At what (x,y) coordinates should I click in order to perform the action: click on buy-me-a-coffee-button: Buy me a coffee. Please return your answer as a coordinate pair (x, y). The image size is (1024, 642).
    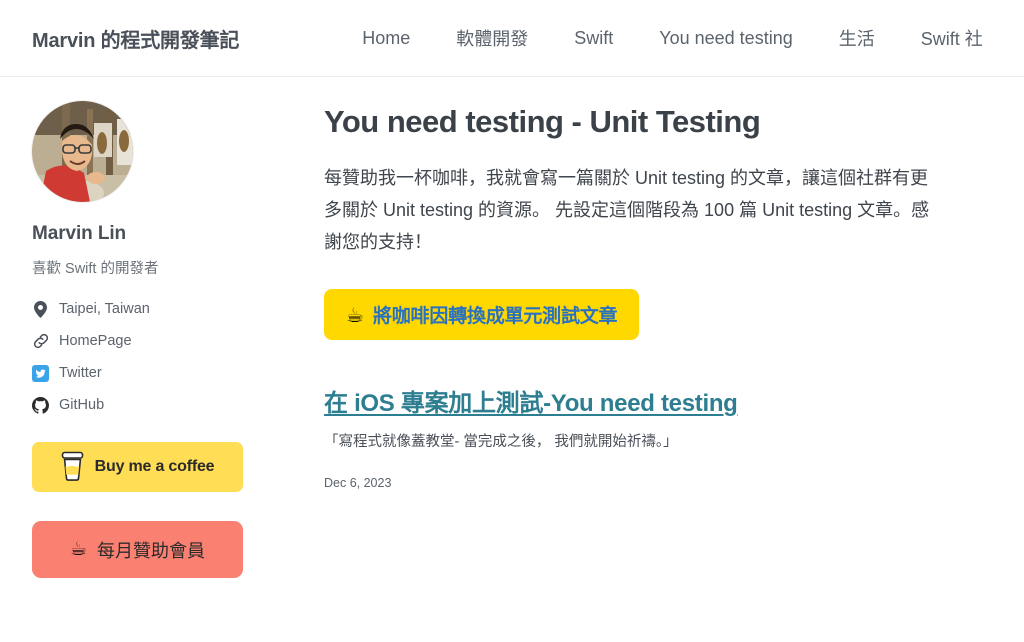
    Looking at the image, I should click on (137, 467).